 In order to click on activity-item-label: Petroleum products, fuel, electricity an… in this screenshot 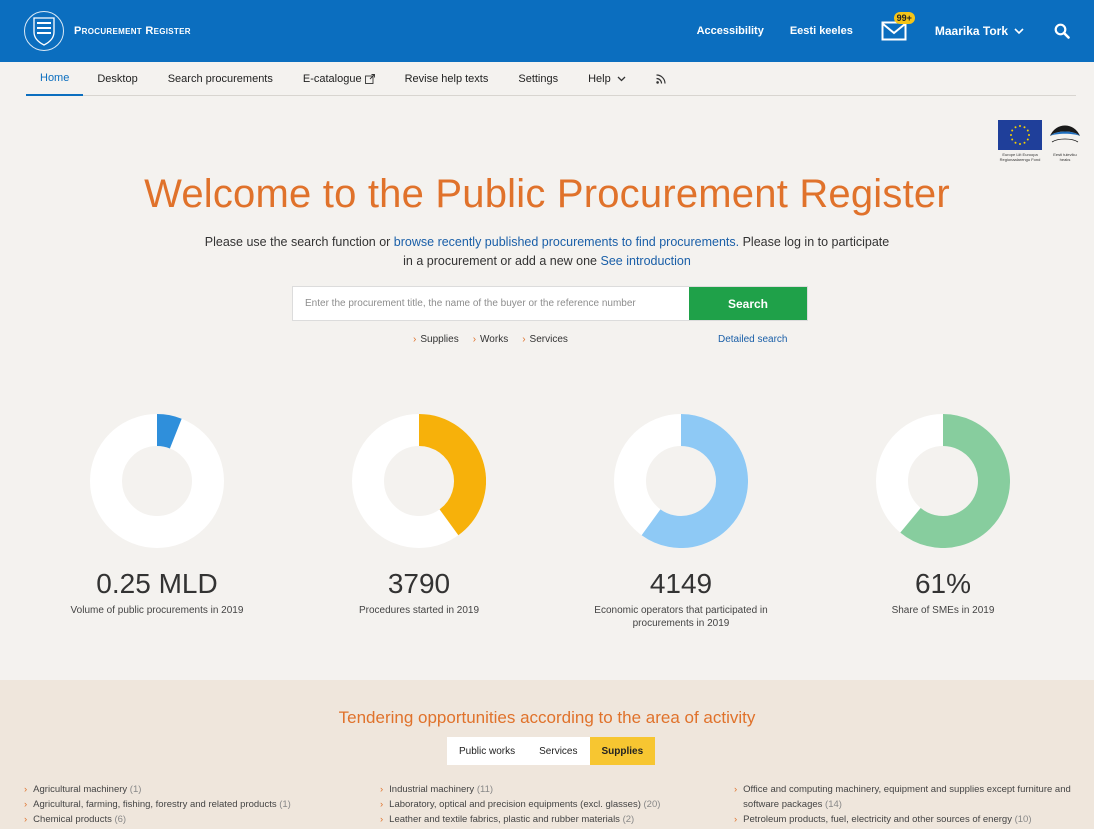, I will do `click(887, 819)`.